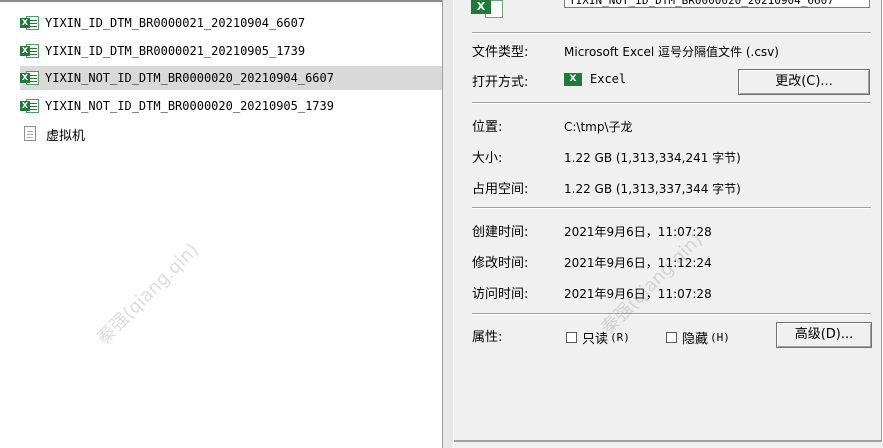 The width and height of the screenshot is (883, 448). I want to click on file-row: X YIXIN_ID_DTM_BR0000021_20210905_1739, so click(230, 51).